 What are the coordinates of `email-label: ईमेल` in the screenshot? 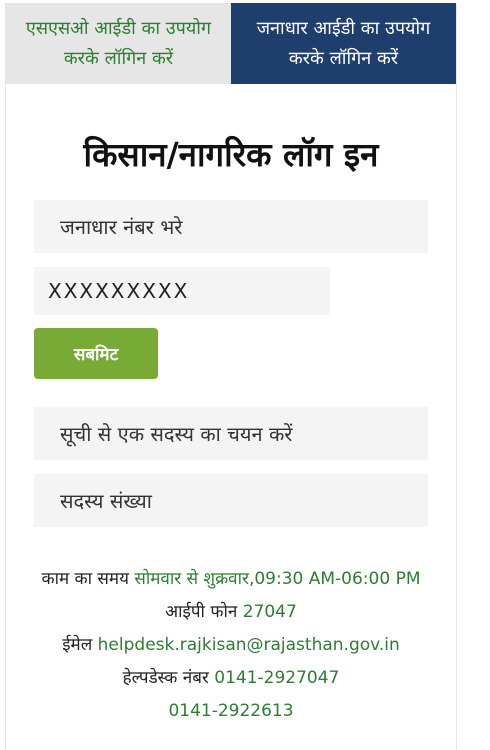 It's located at (77, 645).